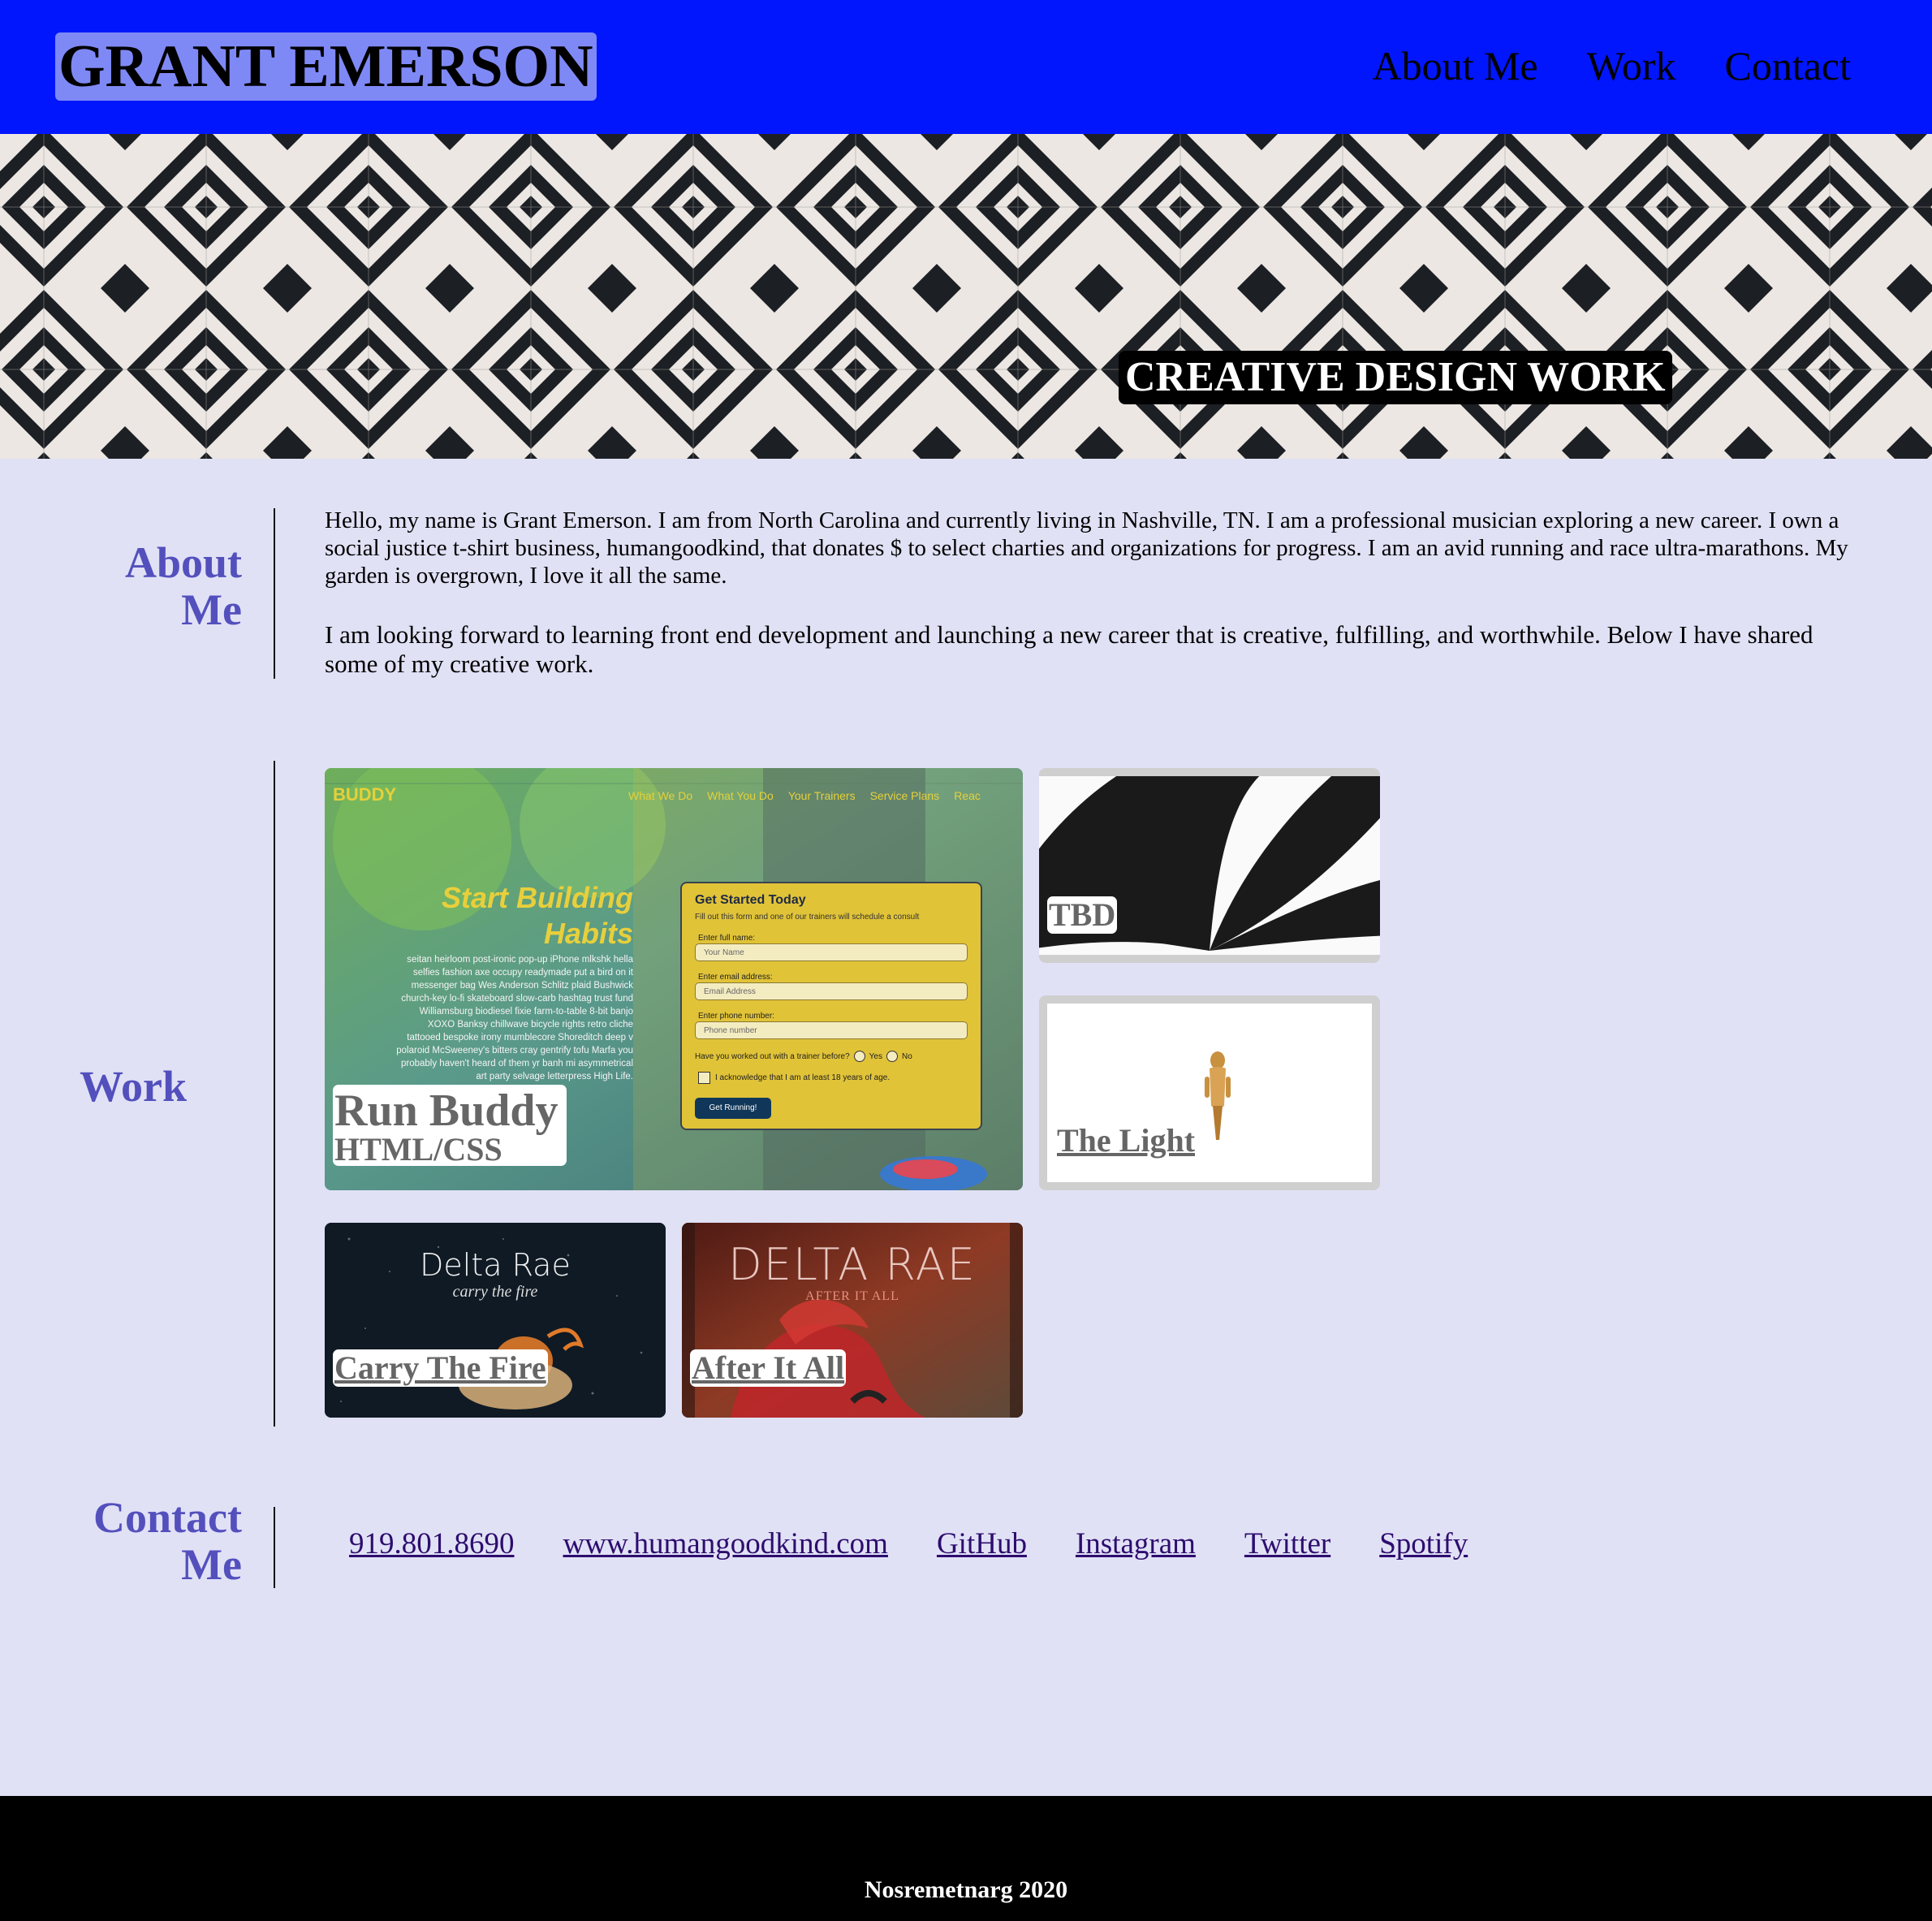 The image size is (1932, 1921). What do you see at coordinates (740, 795) in the screenshot?
I see `run-buddy-nav-item: What You Do` at bounding box center [740, 795].